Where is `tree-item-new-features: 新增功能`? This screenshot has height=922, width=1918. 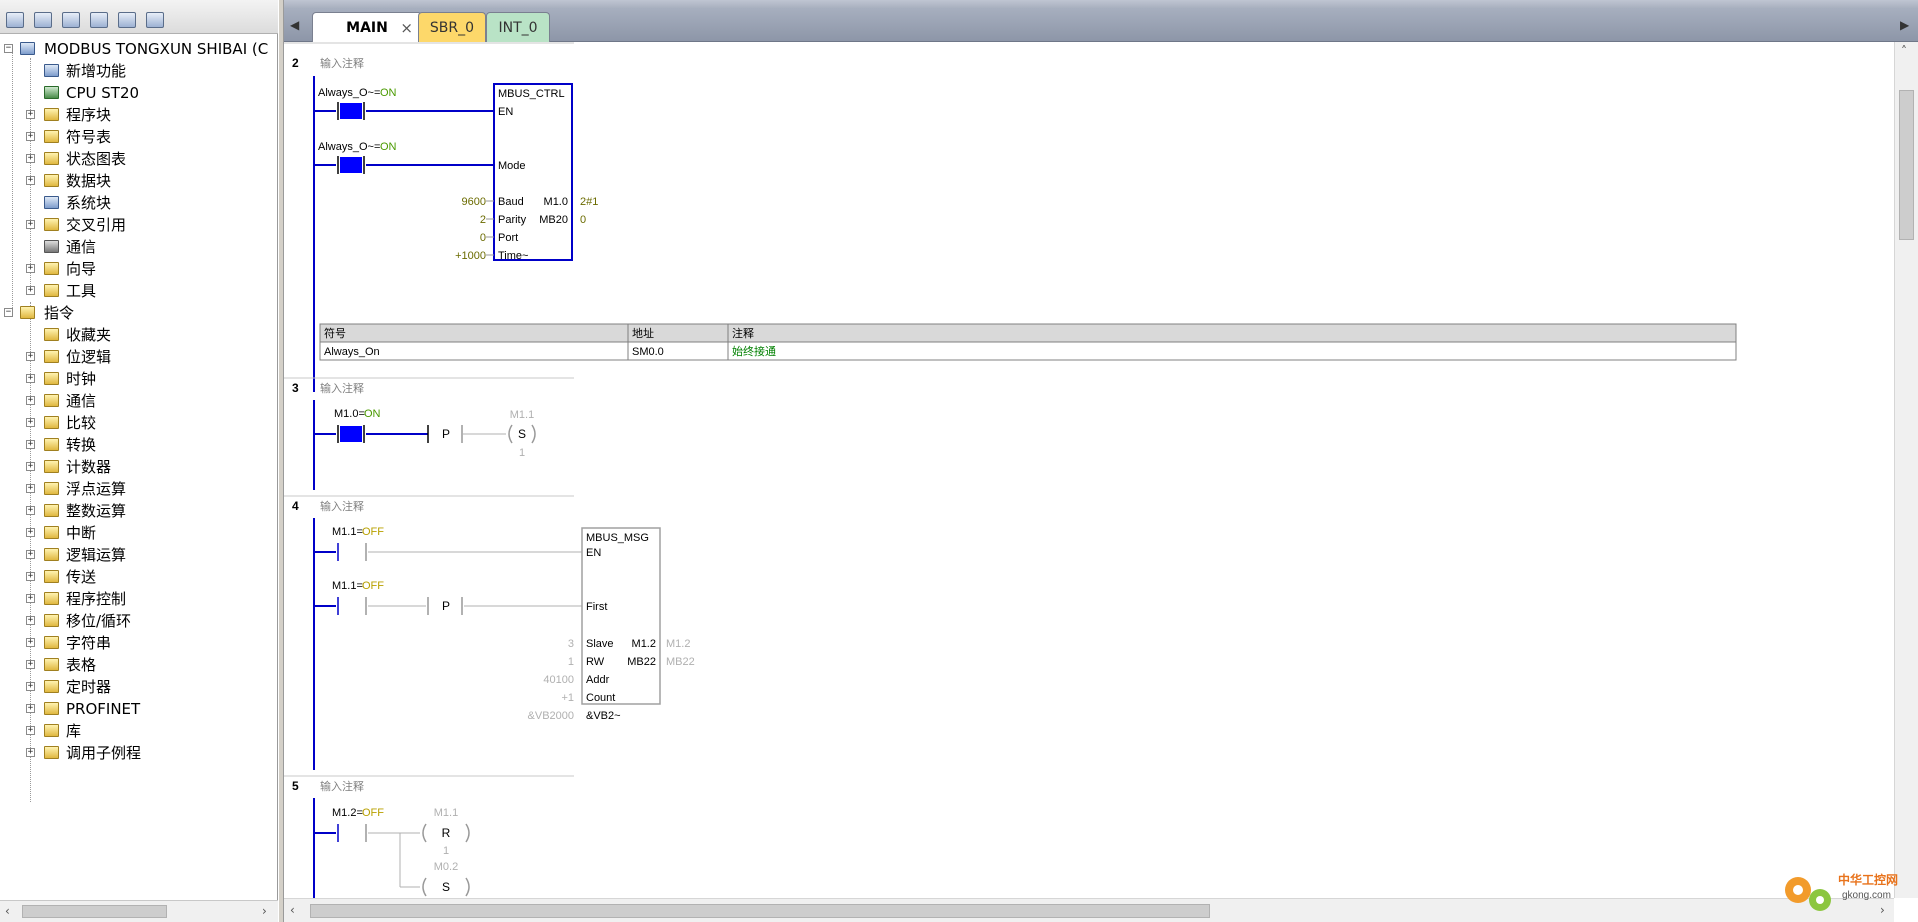
tree-item-new-features: 新增功能 is located at coordinates (139, 71).